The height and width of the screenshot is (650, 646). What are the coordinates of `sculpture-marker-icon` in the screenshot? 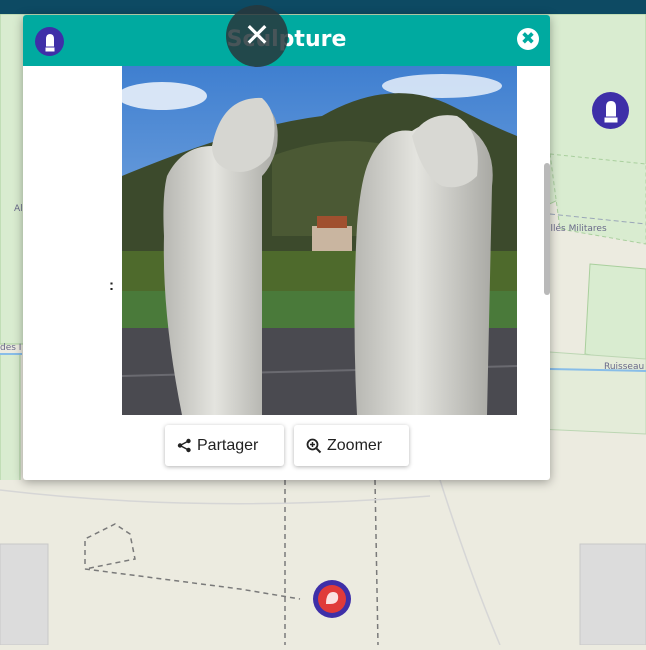 It's located at (332, 599).